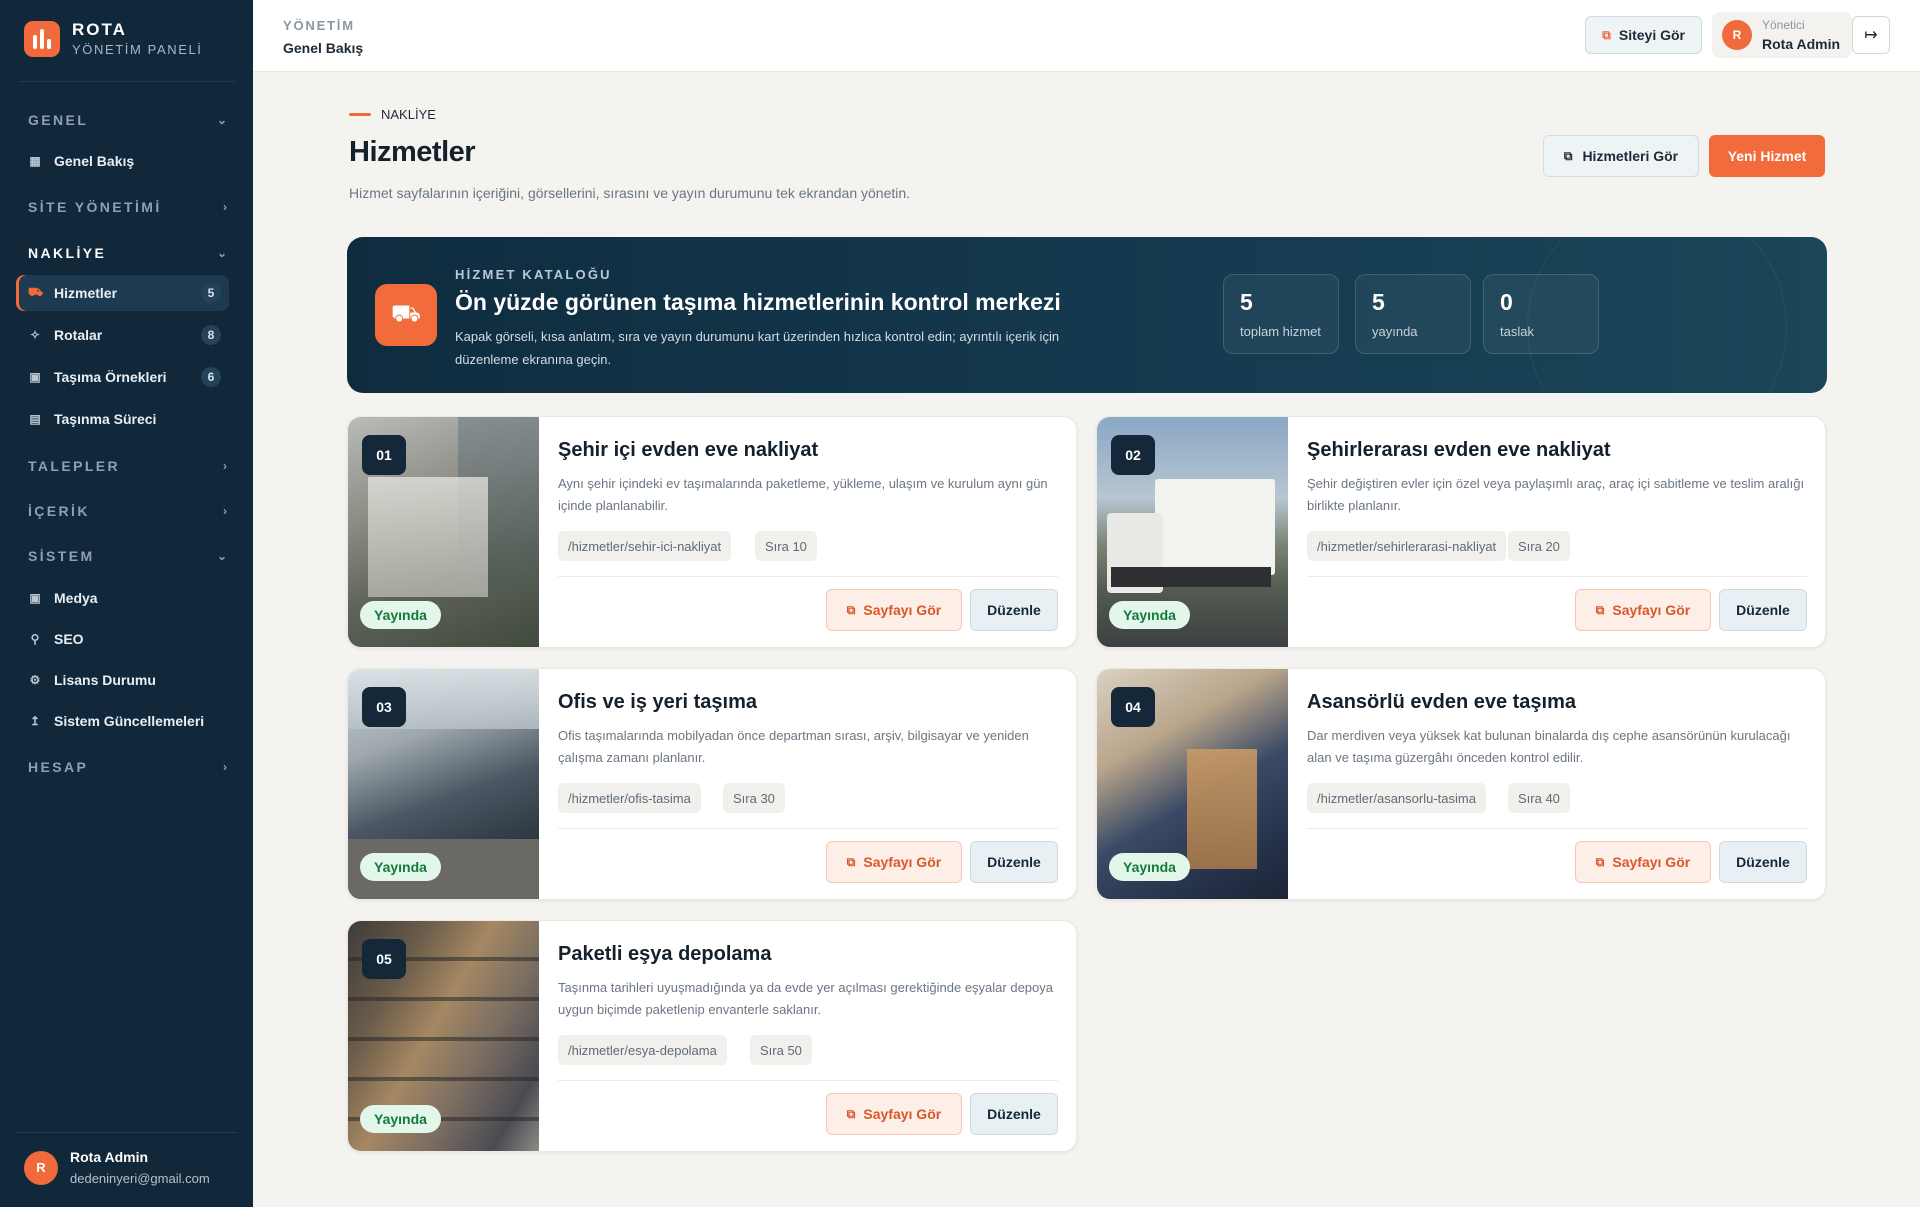 Image resolution: width=1920 pixels, height=1207 pixels. I want to click on sidebar-item-sistem-guncellemeleri: ↥ Sistem Güncellemeleri, so click(122, 721).